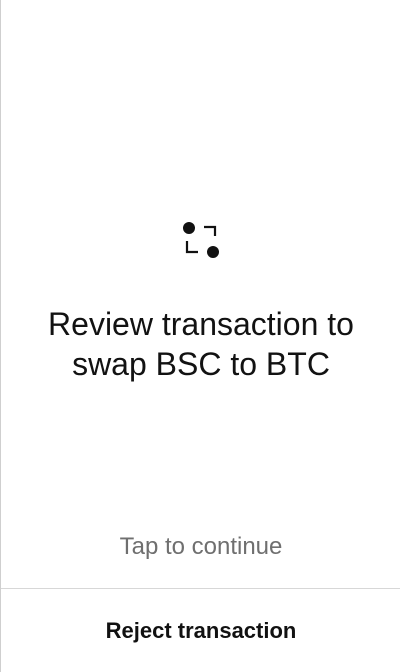 This screenshot has height=672, width=400. I want to click on title-line-1: Review transaction to, so click(201, 324).